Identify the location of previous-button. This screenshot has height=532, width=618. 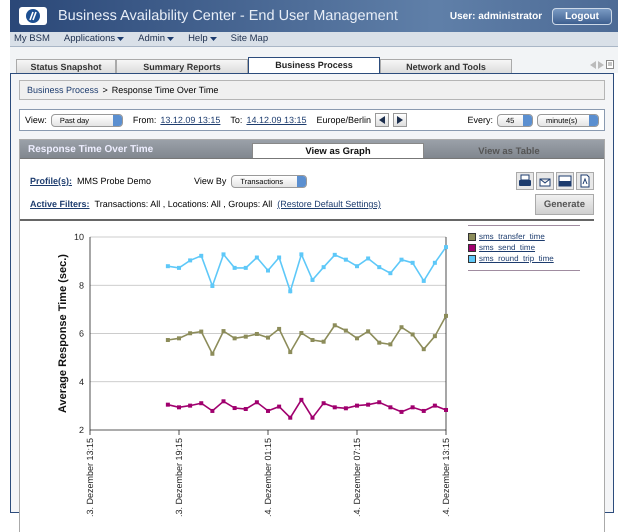
(382, 120).